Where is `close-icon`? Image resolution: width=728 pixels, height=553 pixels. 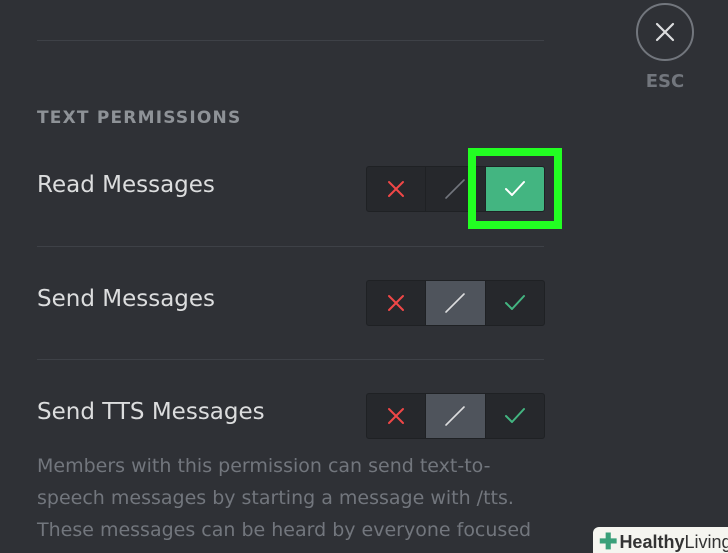
close-icon is located at coordinates (665, 32).